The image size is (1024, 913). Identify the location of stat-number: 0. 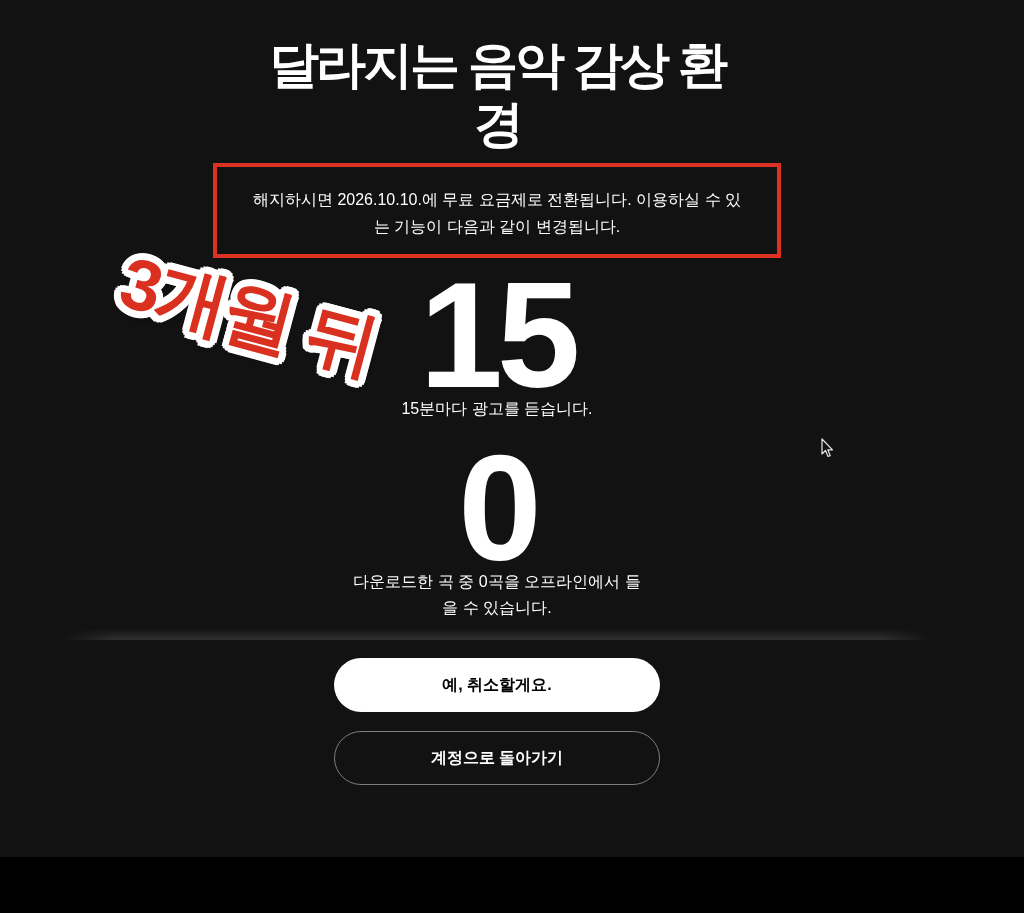
(497, 508).